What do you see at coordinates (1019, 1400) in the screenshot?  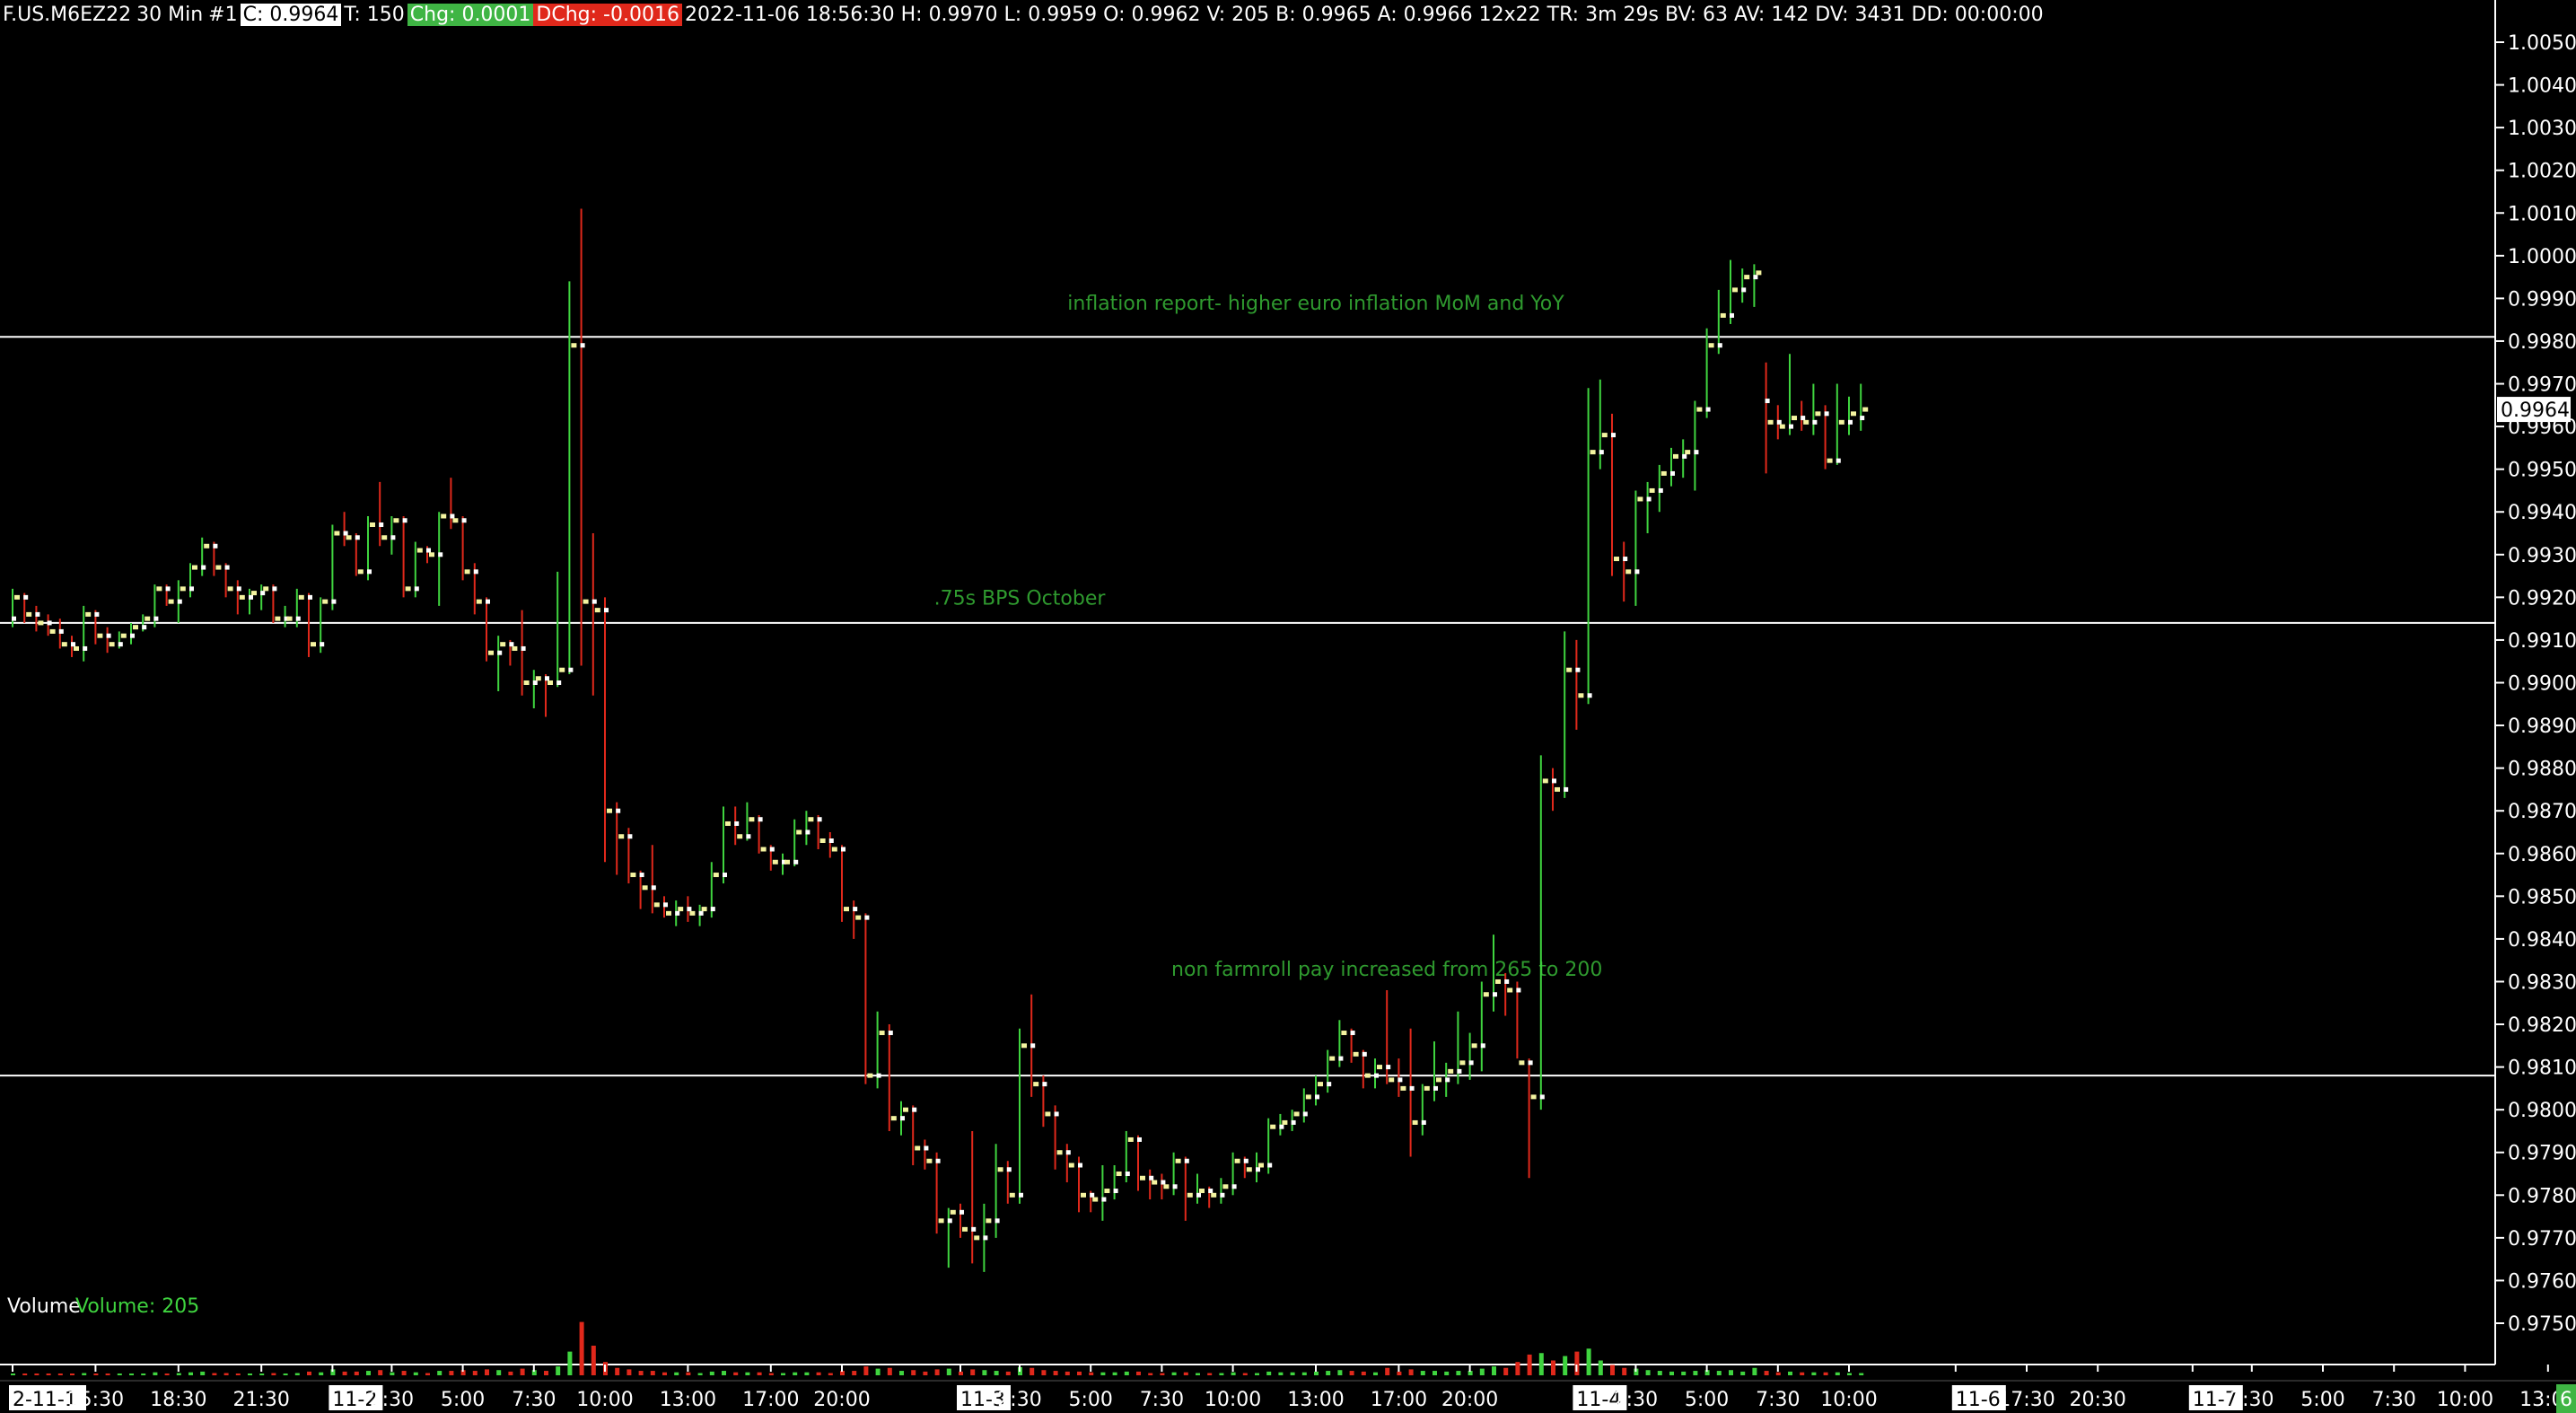 I see `x-tick-label: 2:30` at bounding box center [1019, 1400].